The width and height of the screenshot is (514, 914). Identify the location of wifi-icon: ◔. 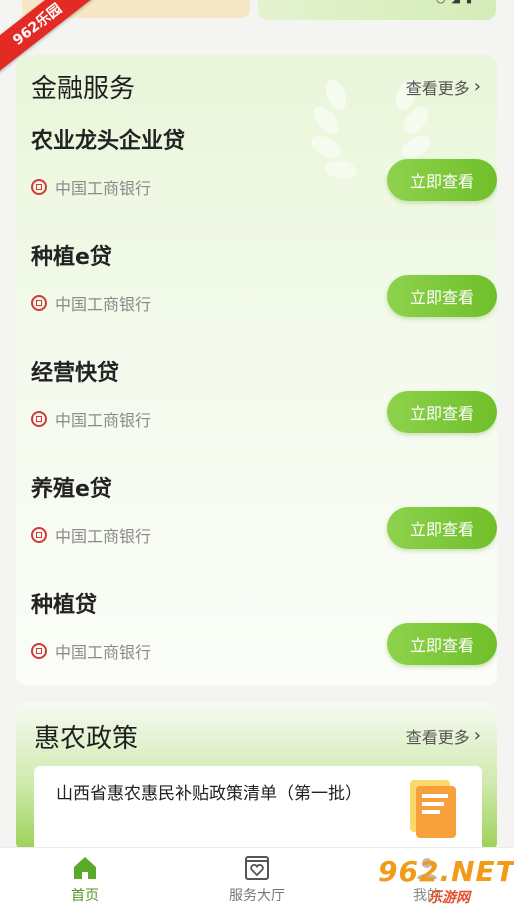
(441, 2).